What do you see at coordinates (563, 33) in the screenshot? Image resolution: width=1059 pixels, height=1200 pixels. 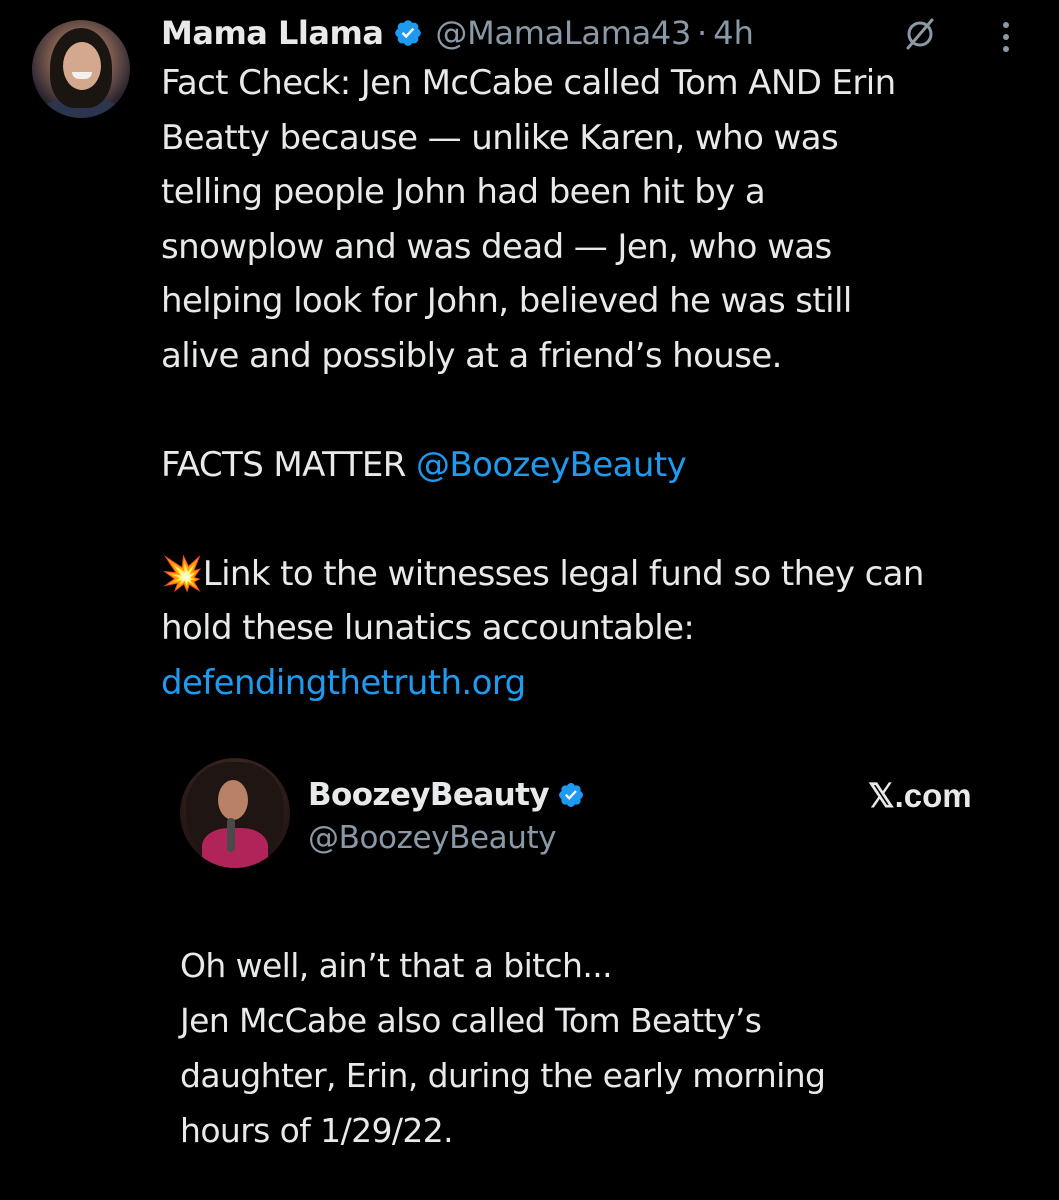 I see `author-handle: @MamaLama43` at bounding box center [563, 33].